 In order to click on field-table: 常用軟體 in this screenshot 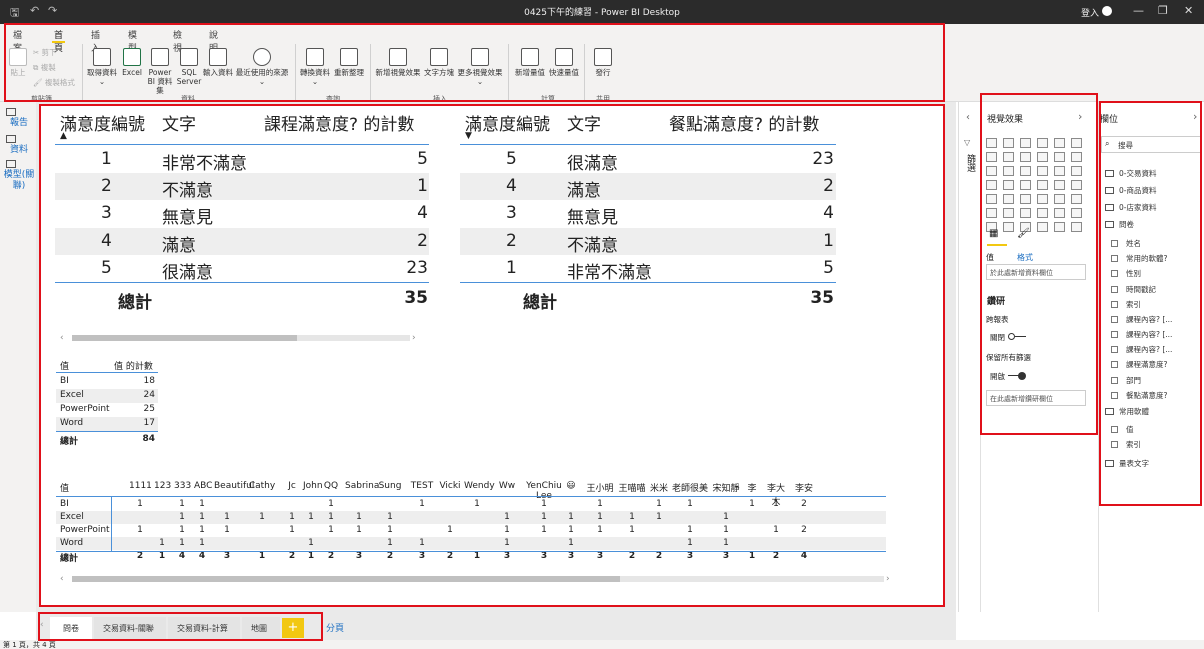, I will do `click(1127, 411)`.